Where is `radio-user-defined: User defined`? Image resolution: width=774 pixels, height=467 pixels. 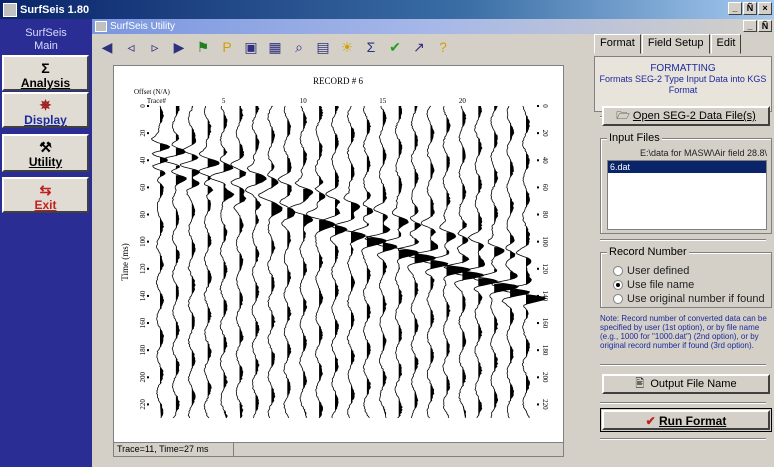 radio-user-defined: User defined is located at coordinates (689, 271).